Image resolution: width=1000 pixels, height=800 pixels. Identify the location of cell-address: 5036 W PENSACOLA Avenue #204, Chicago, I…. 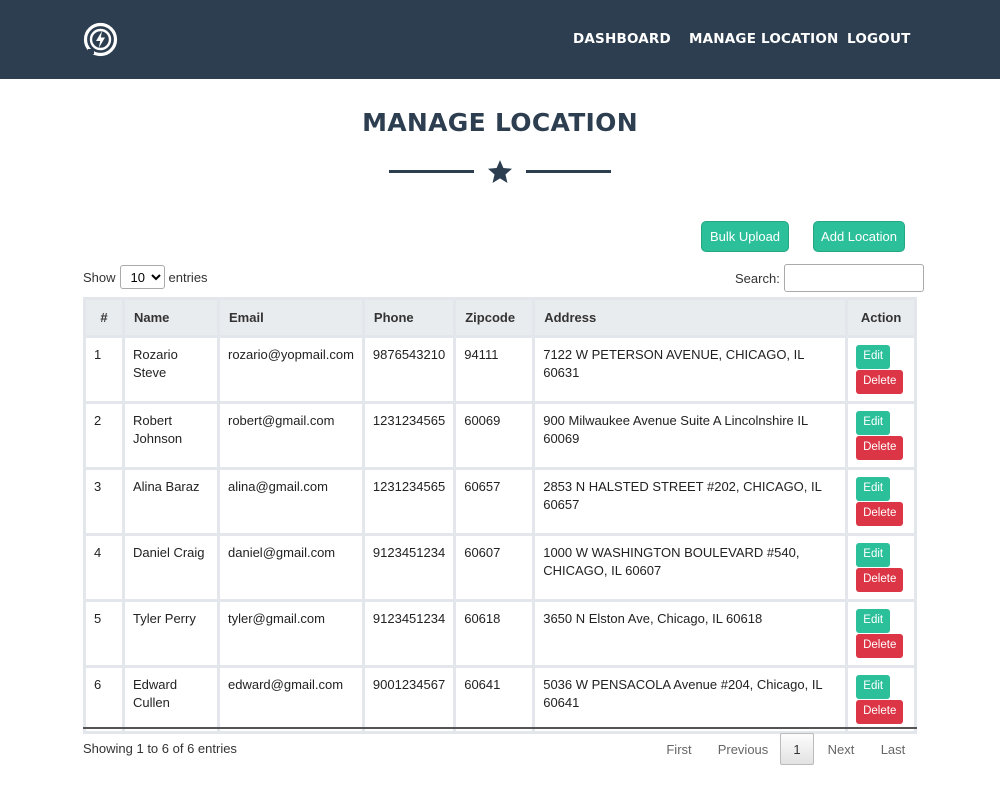
(690, 699).